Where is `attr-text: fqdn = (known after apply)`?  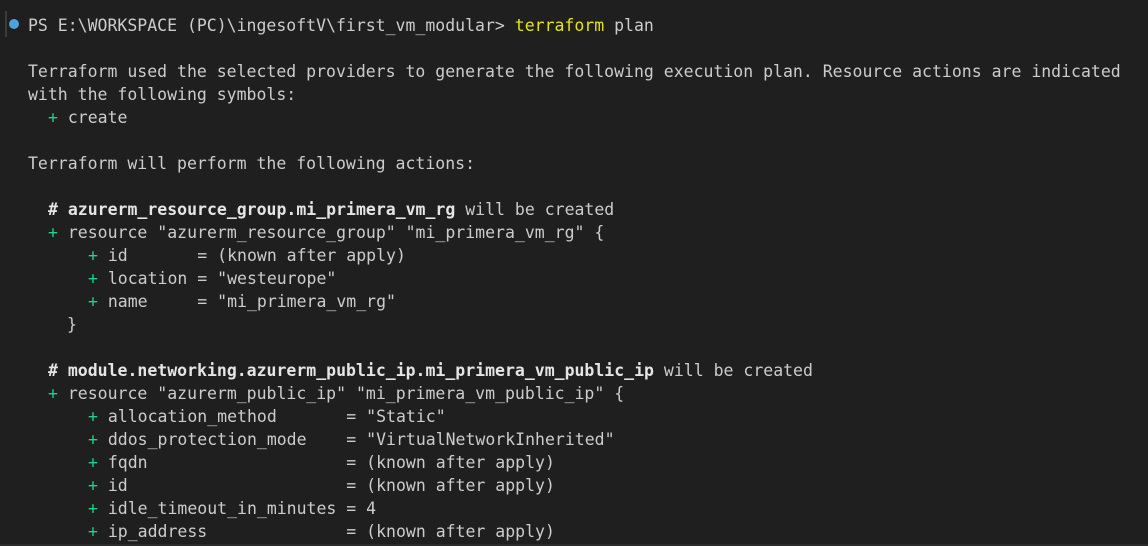 attr-text: fqdn = (known after apply) is located at coordinates (326, 462).